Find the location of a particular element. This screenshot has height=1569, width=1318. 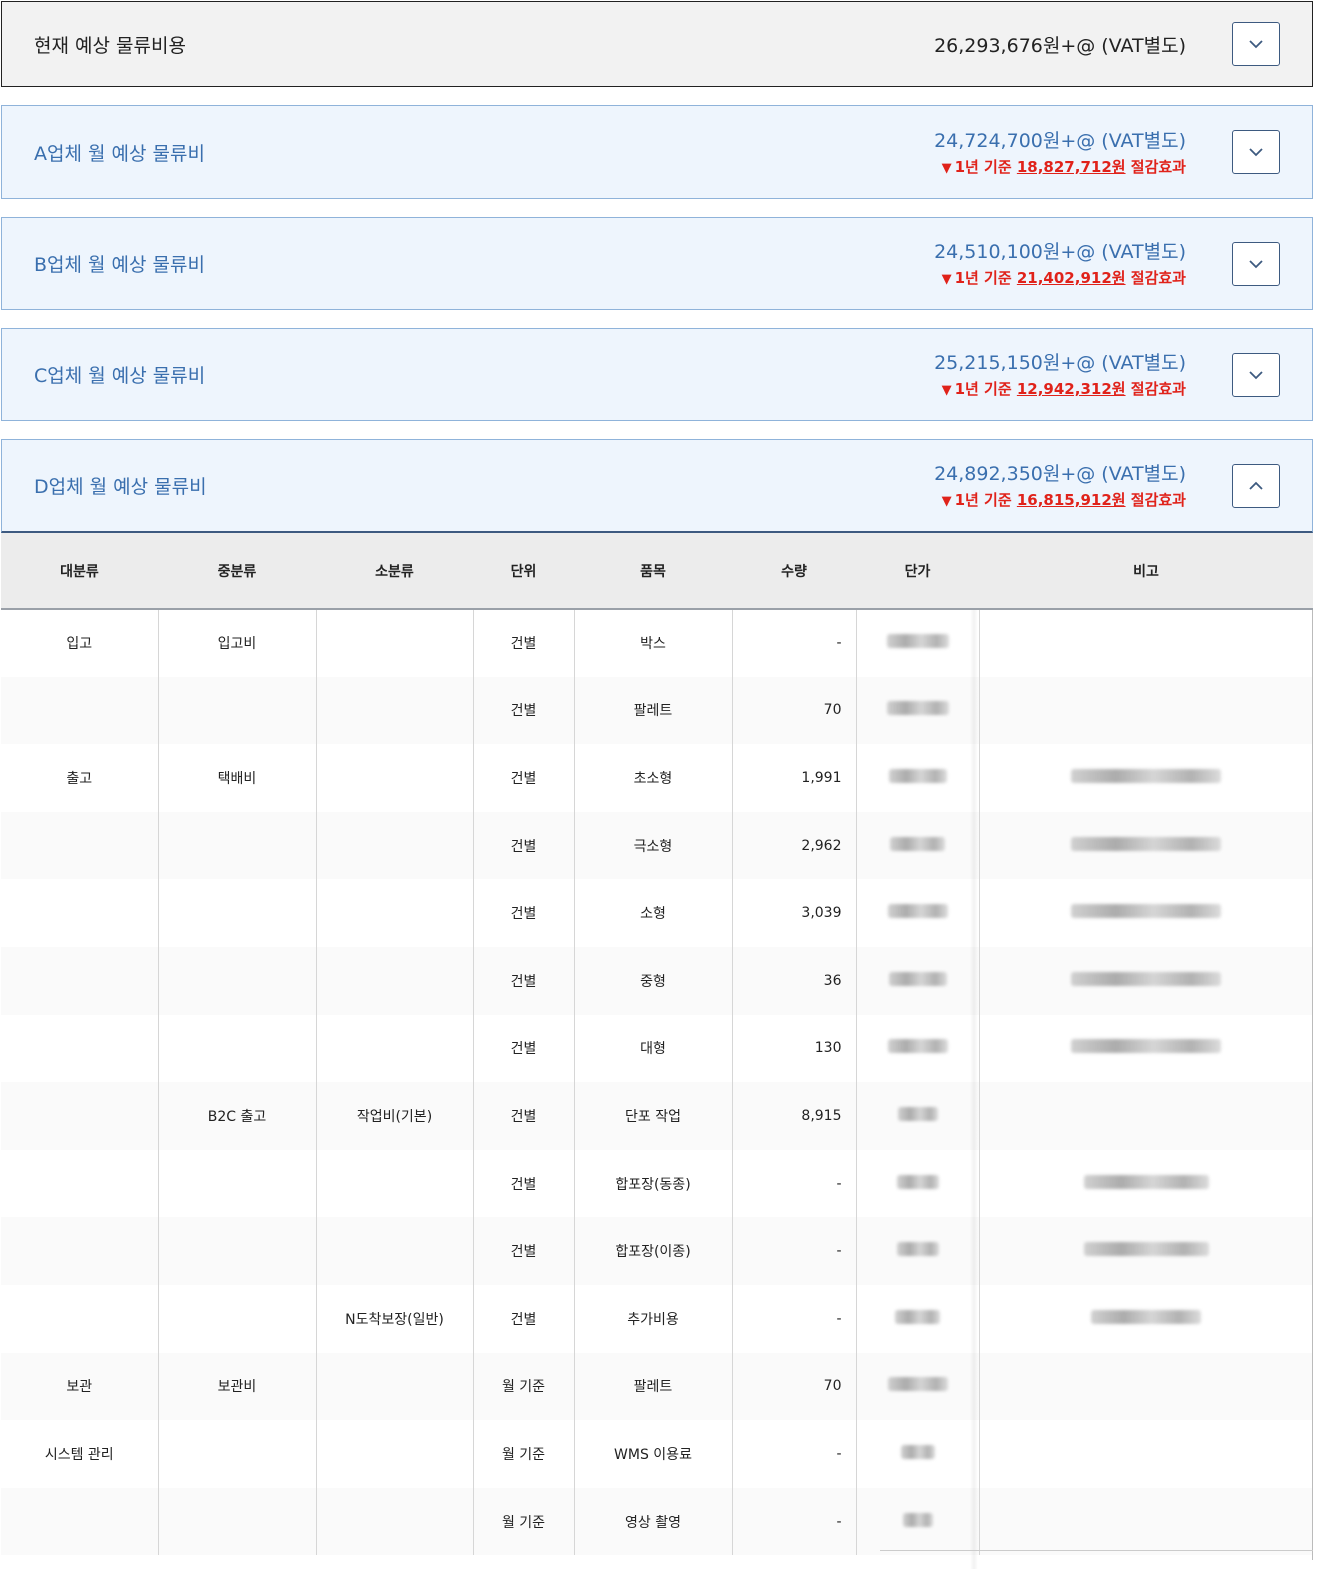

current-cost-title: 현재 예상 물류비용 is located at coordinates (110, 45).